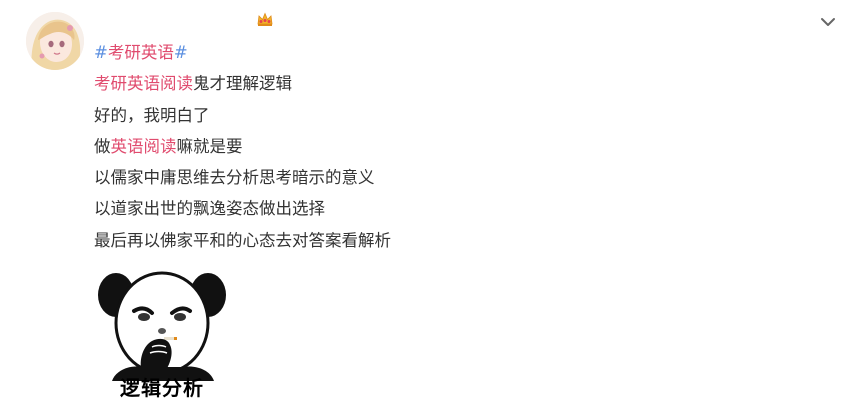 The image size is (853, 405). What do you see at coordinates (101, 52) in the screenshot?
I see `topic-hash-prefix: #` at bounding box center [101, 52].